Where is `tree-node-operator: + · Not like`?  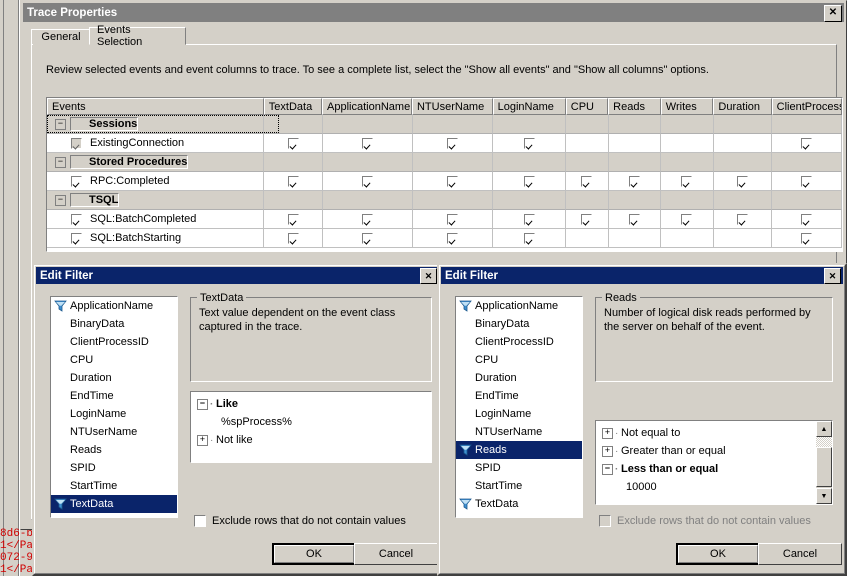 tree-node-operator: + · Not like is located at coordinates (311, 440).